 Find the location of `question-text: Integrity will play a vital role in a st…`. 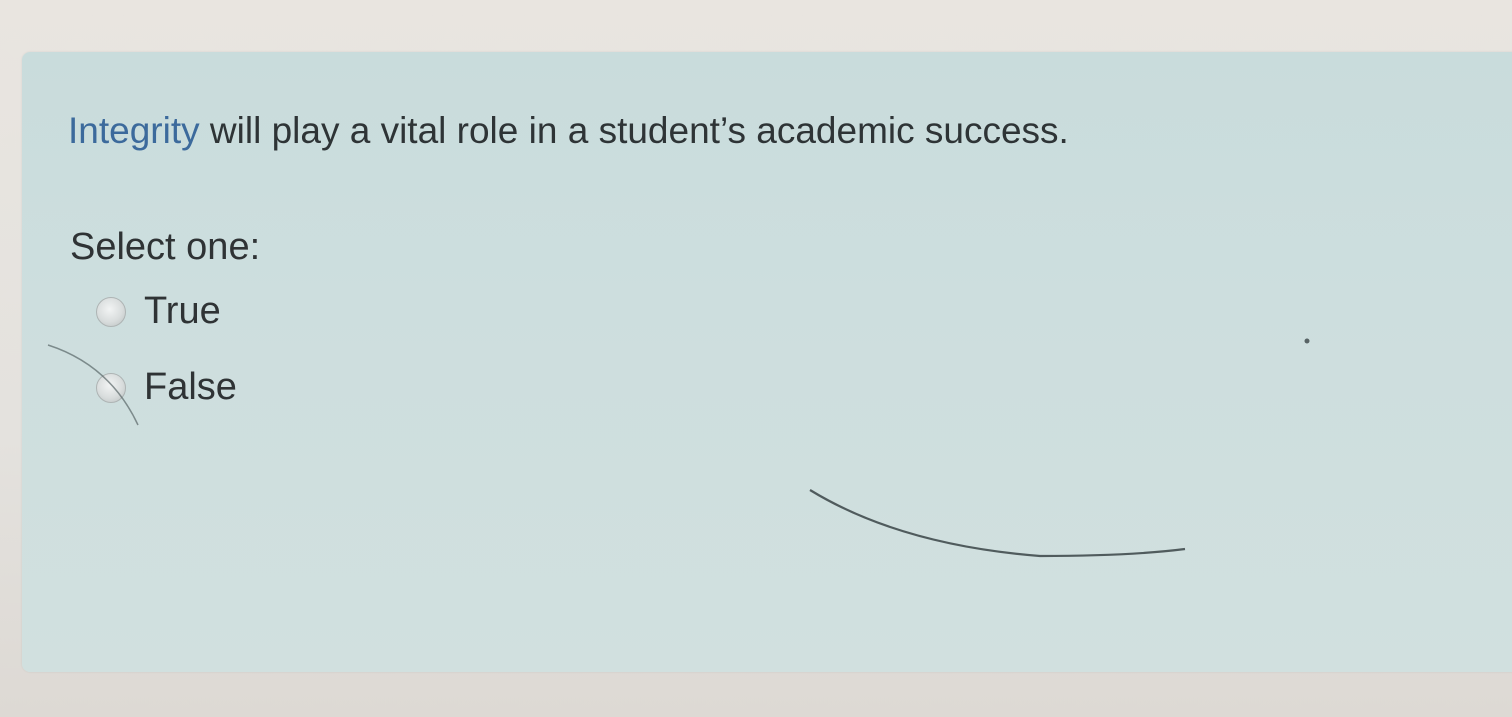

question-text: Integrity will play a vital role in a st… is located at coordinates (568, 131).